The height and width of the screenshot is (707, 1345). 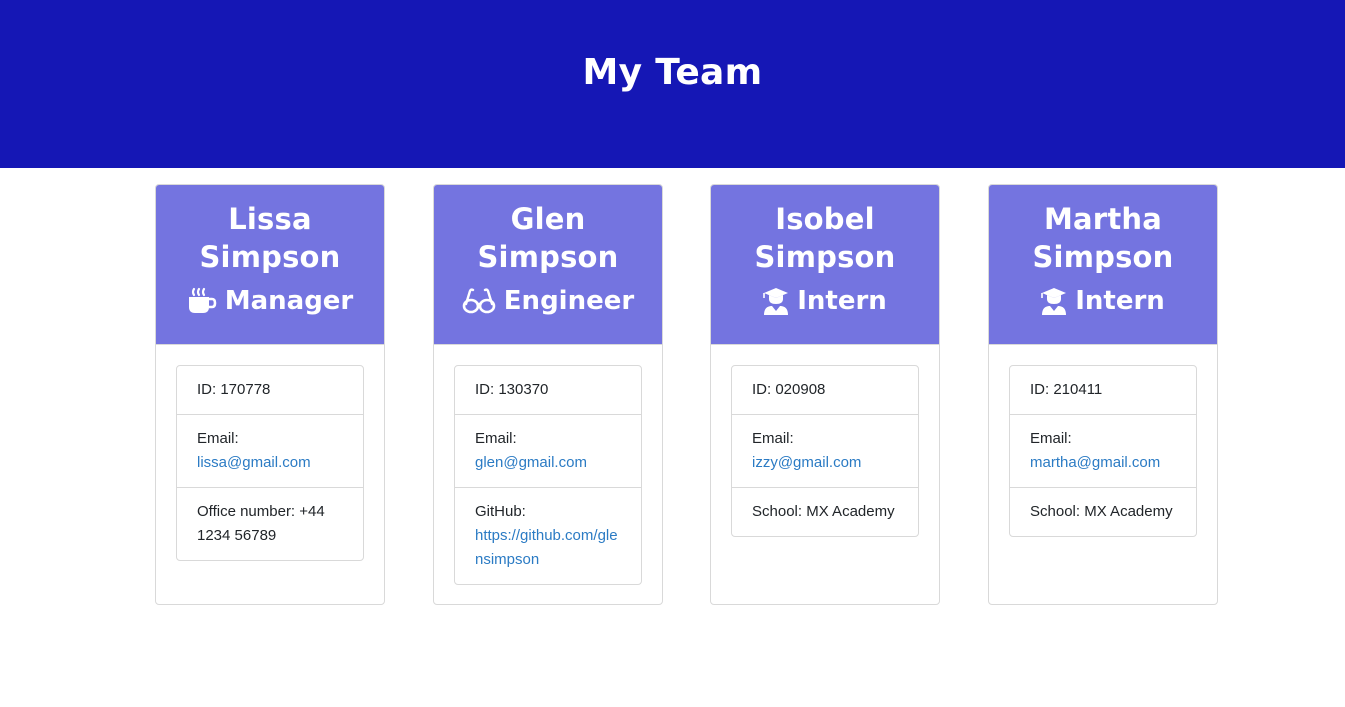 What do you see at coordinates (270, 219) in the screenshot?
I see `employee-first-name: Lissa` at bounding box center [270, 219].